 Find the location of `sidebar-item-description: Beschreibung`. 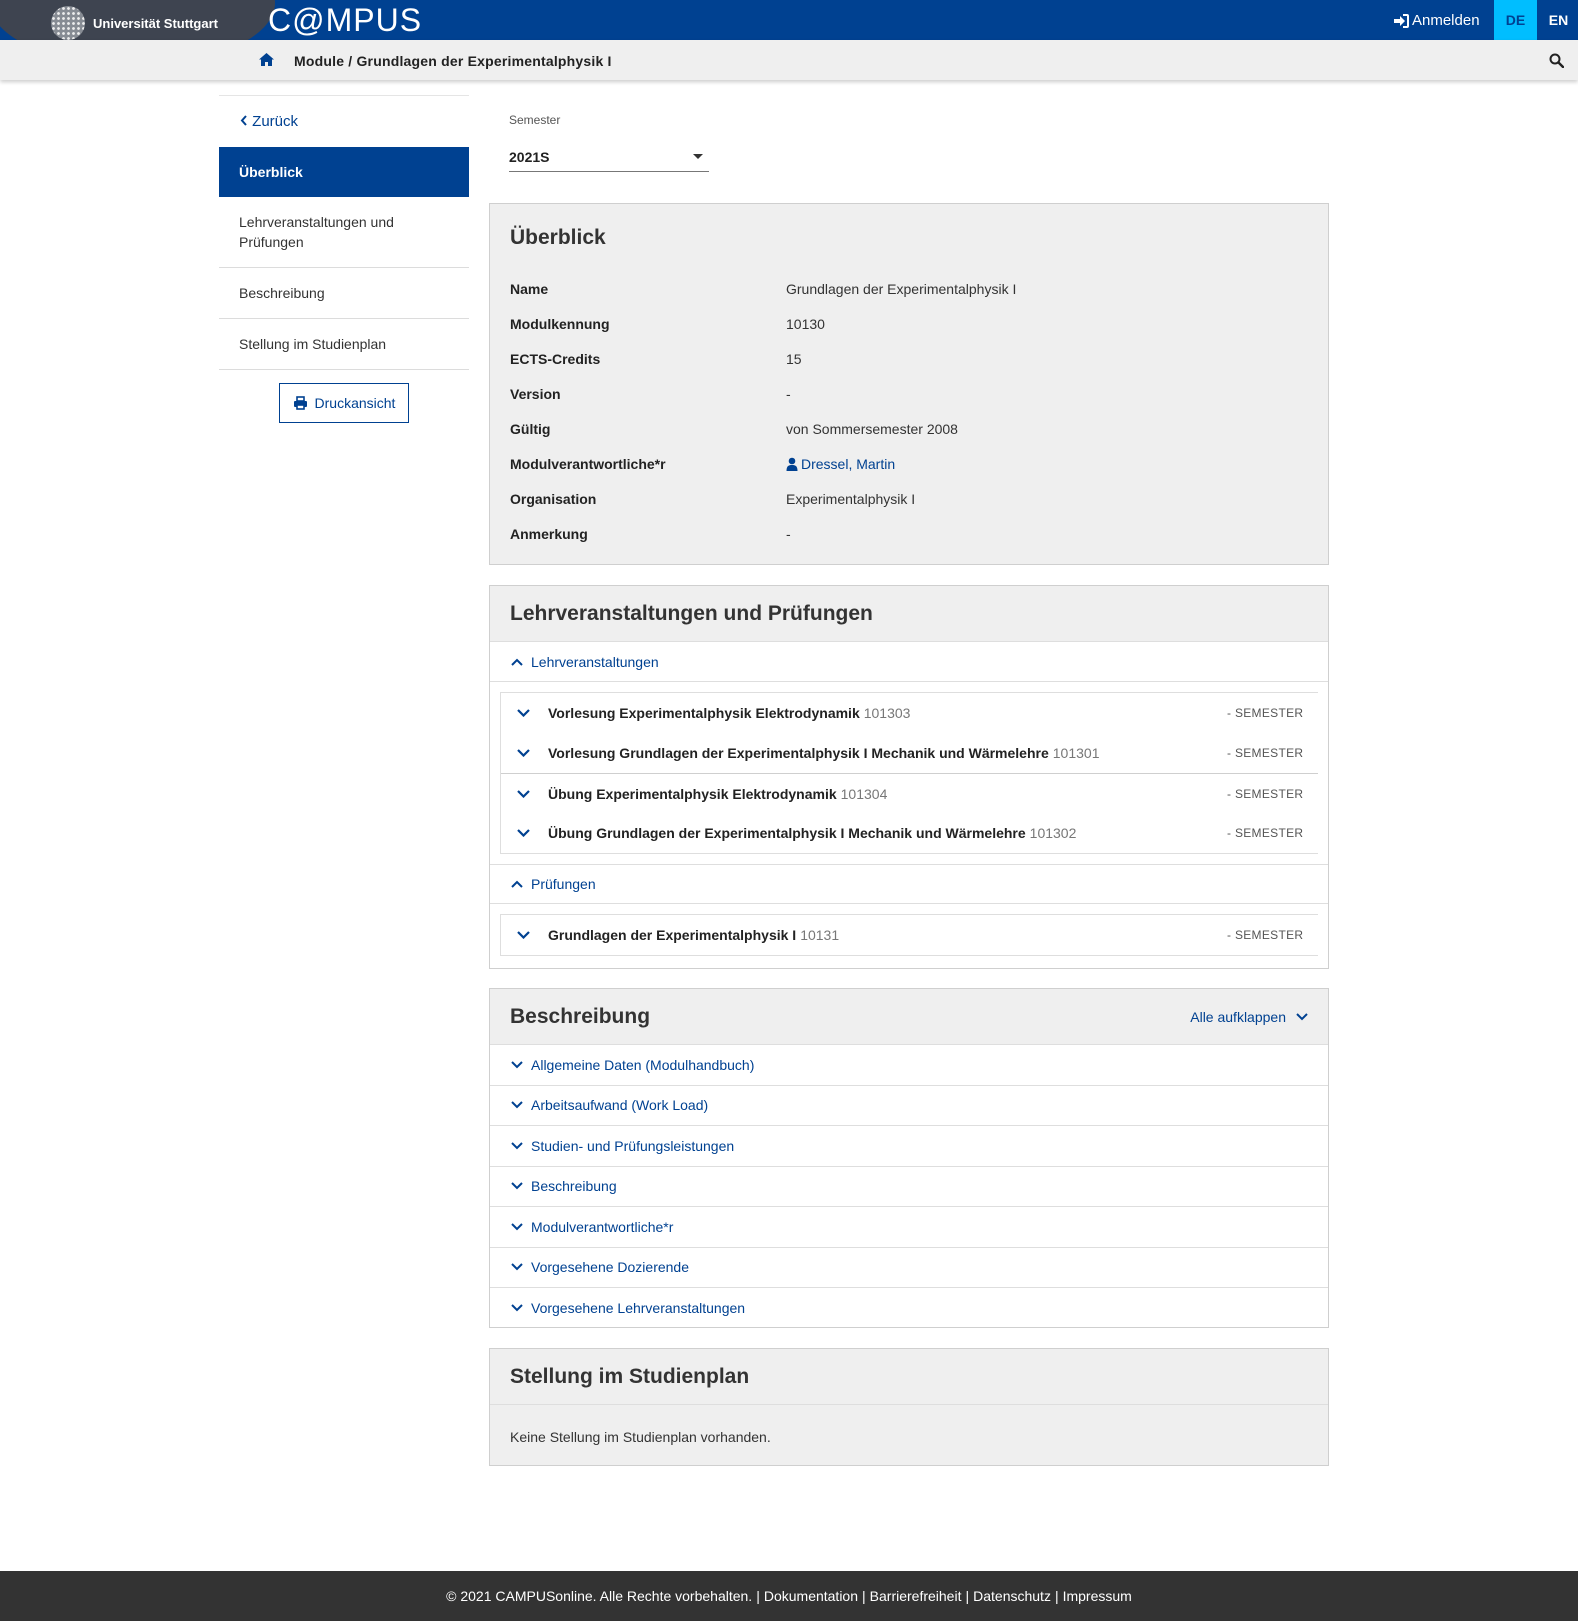

sidebar-item-description: Beschreibung is located at coordinates (344, 293).